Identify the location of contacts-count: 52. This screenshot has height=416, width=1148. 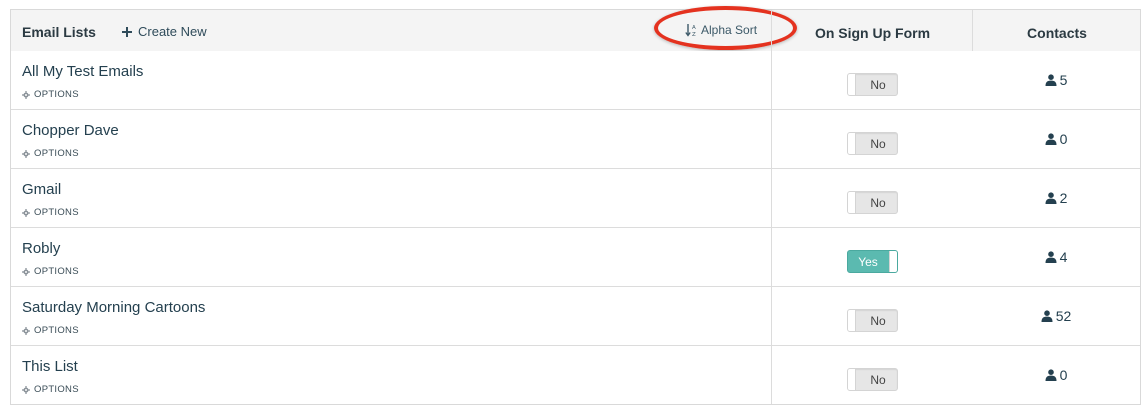
(1056, 316).